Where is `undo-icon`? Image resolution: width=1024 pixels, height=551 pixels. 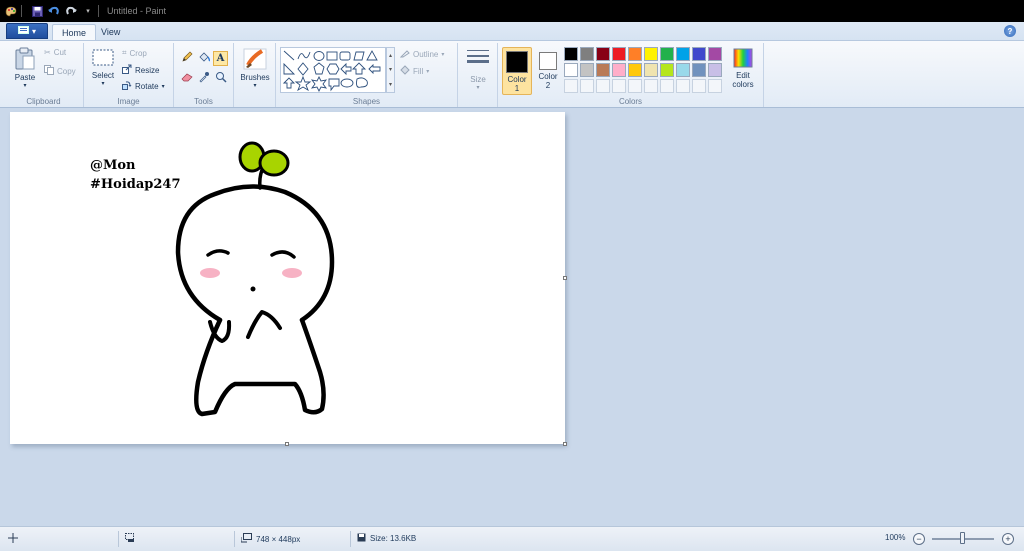 undo-icon is located at coordinates (54, 11).